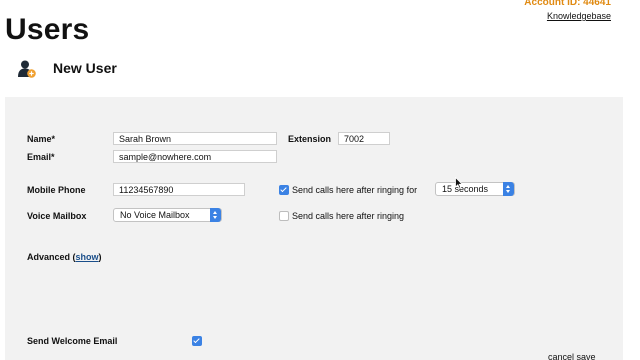 The height and width of the screenshot is (360, 640). I want to click on send-welcome-email-checkbox, so click(197, 341).